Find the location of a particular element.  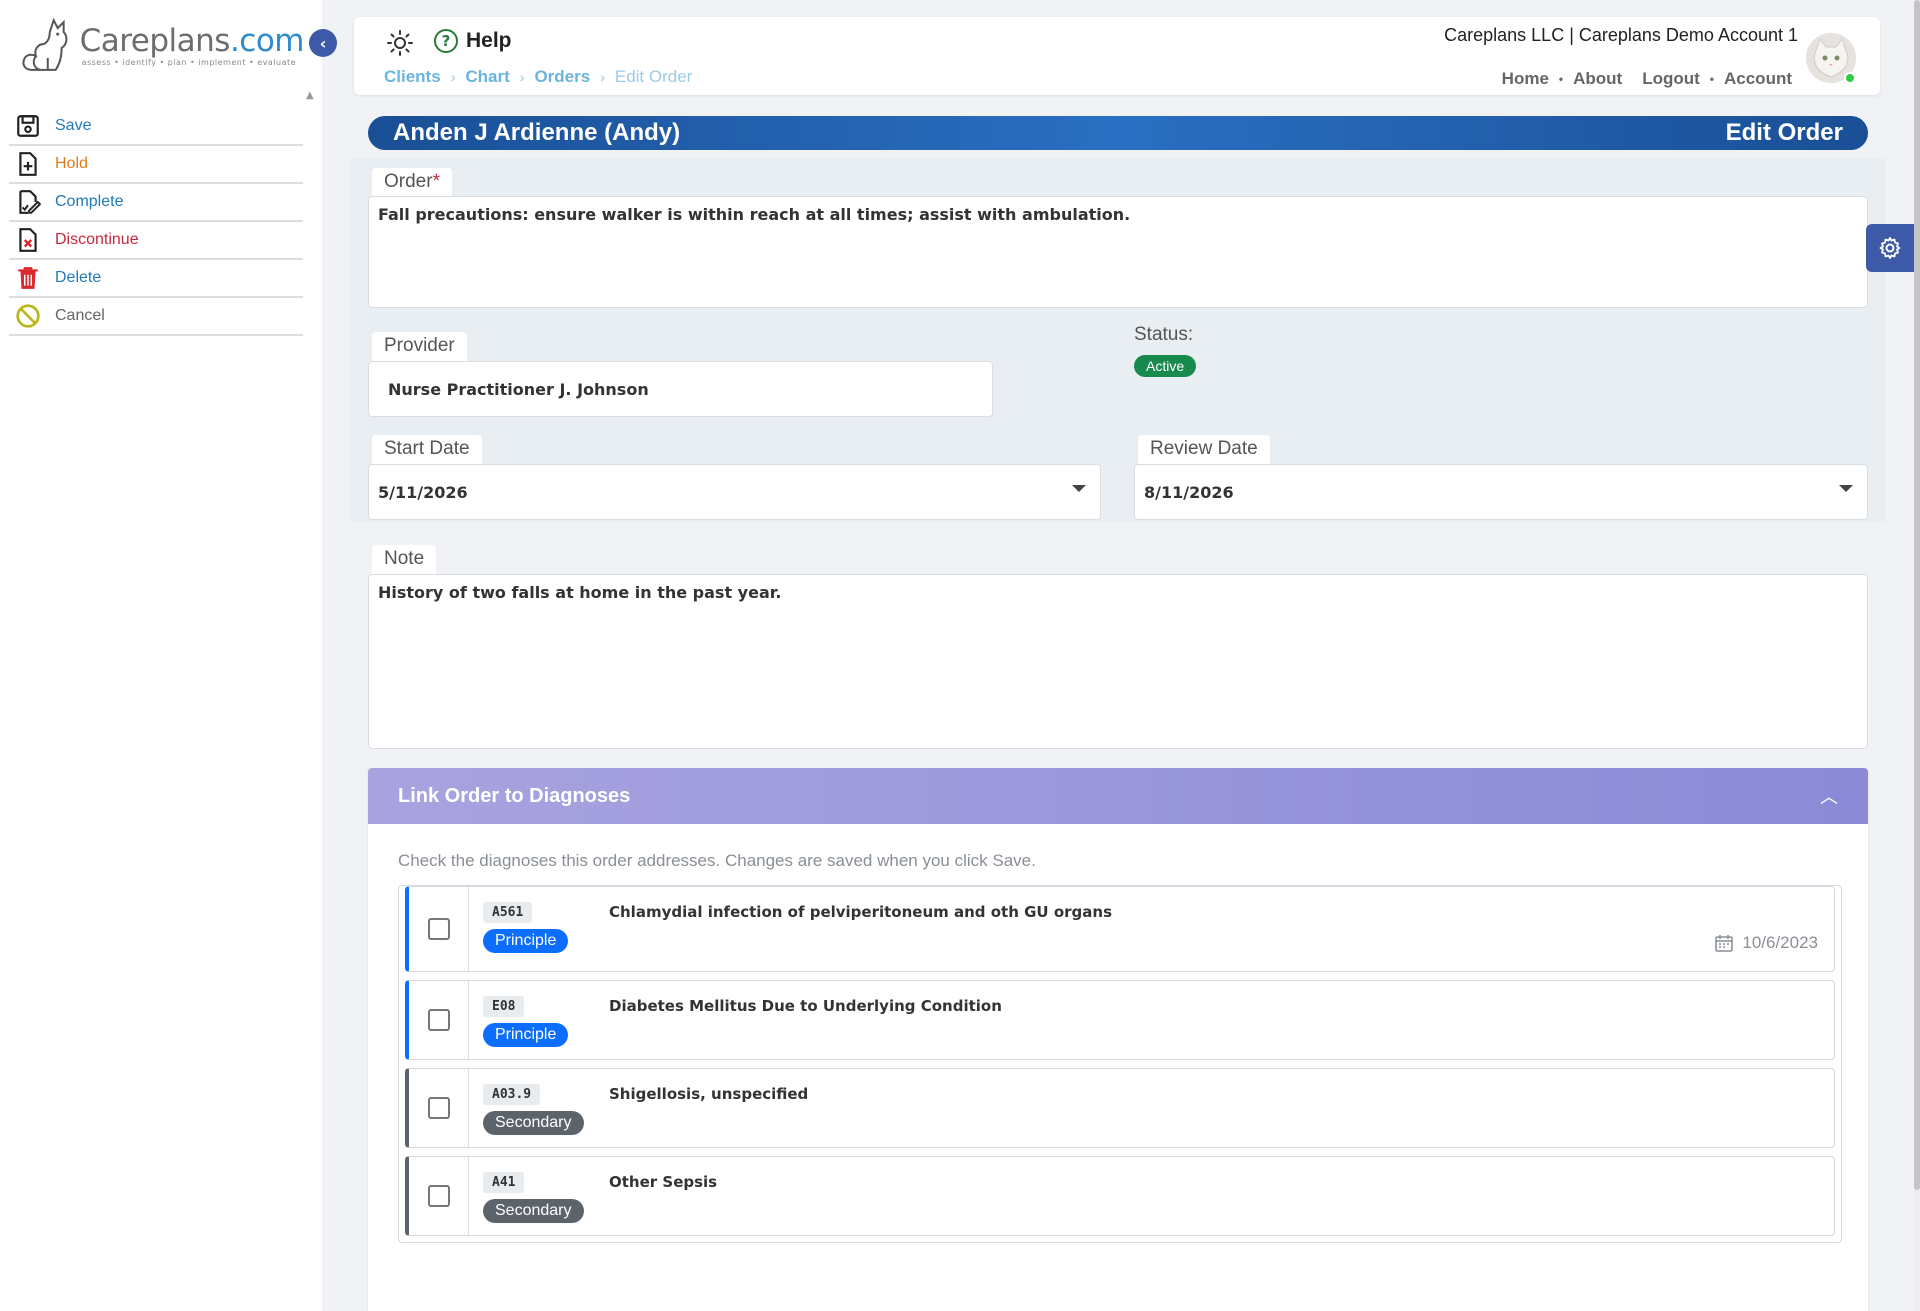

review-date-value: 8/11/2026 is located at coordinates (1189, 492).